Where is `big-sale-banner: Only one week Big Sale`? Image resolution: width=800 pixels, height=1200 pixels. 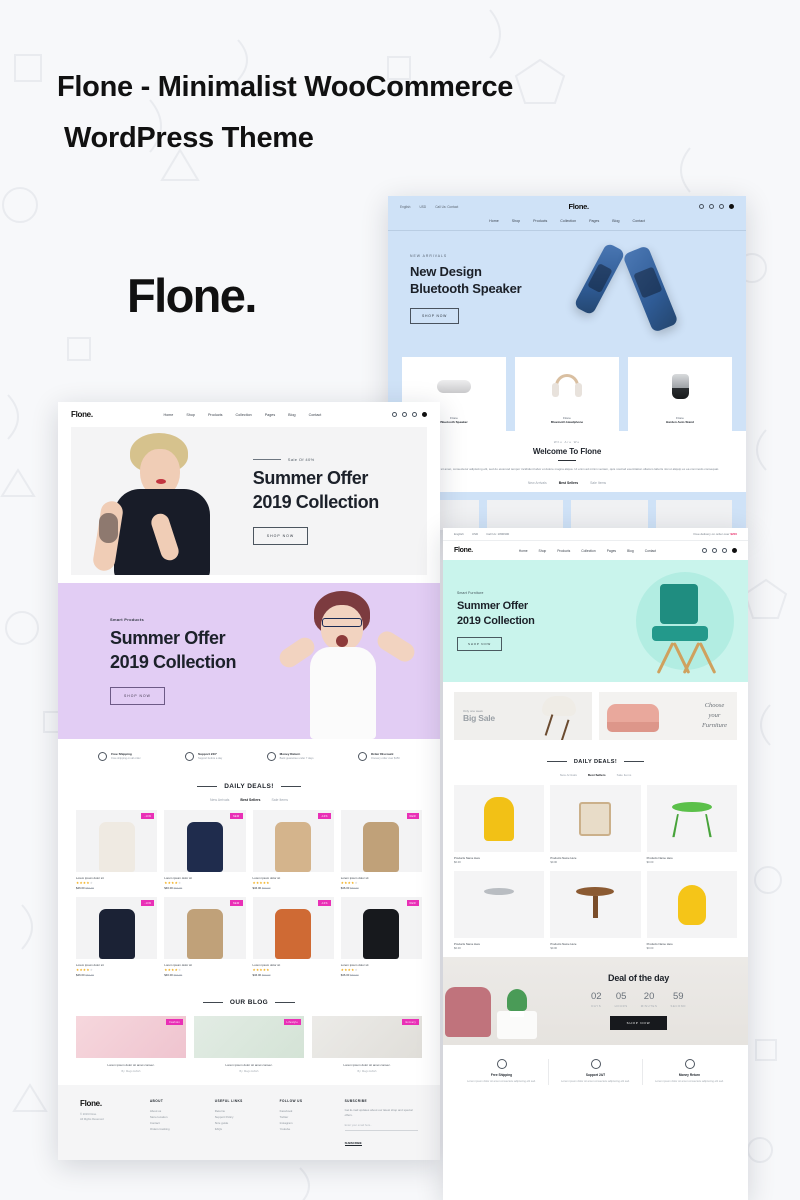
big-sale-banner: Only one week Big Sale is located at coordinates (523, 716).